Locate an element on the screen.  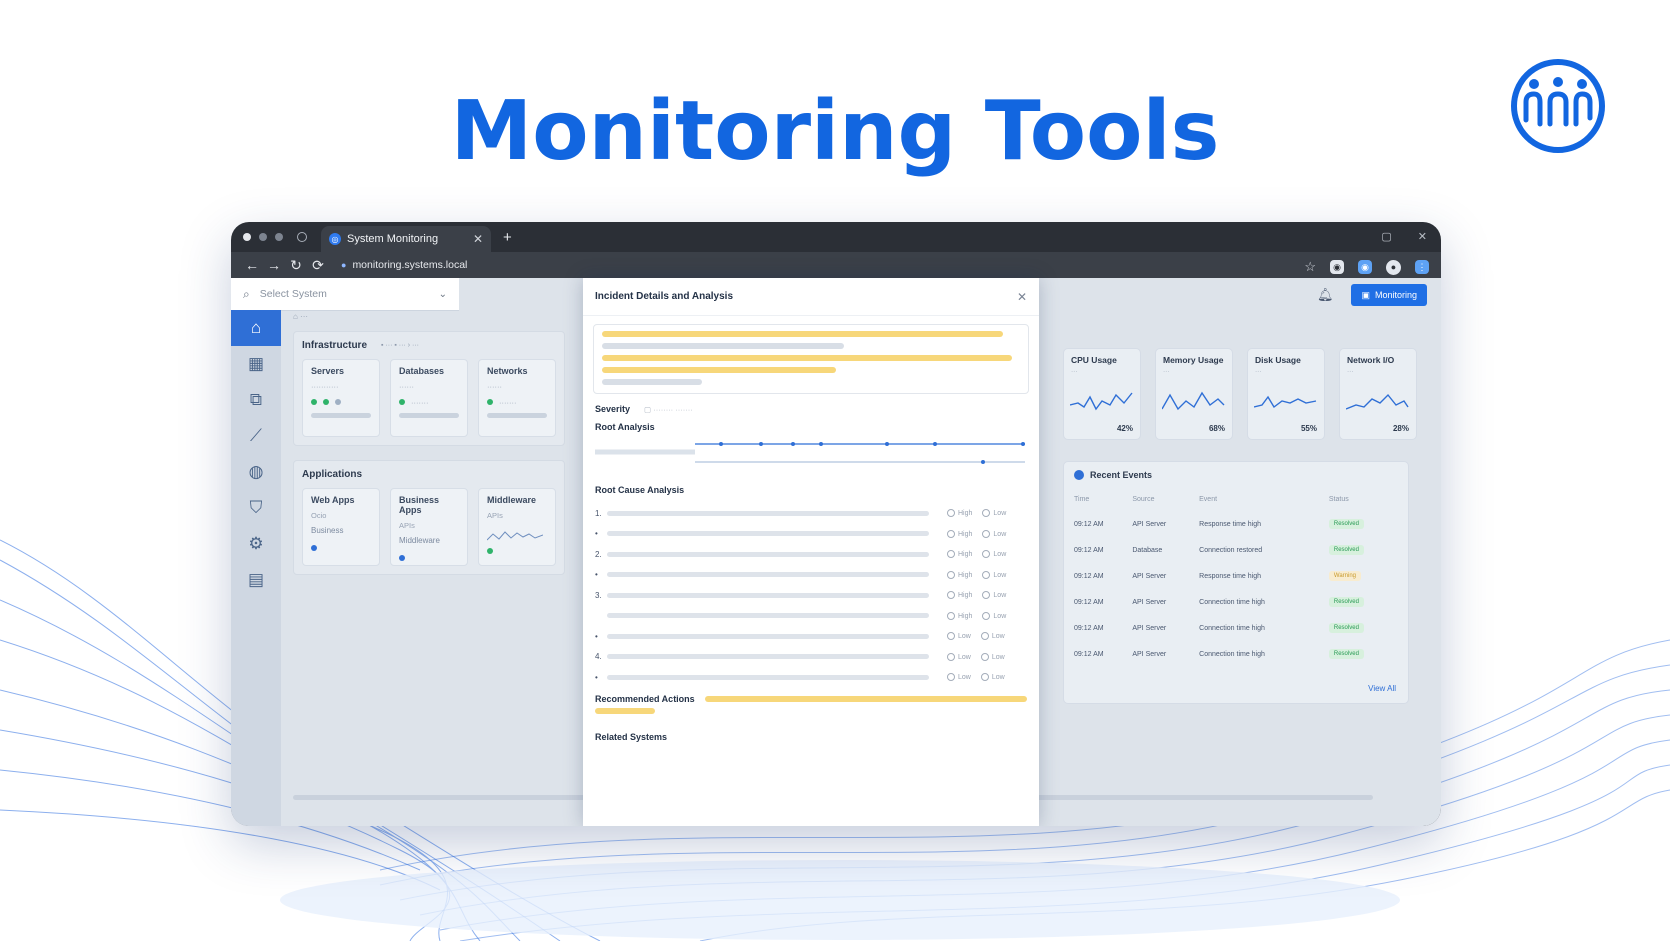
home-icon: ⌂ is located at coordinates (256, 328).